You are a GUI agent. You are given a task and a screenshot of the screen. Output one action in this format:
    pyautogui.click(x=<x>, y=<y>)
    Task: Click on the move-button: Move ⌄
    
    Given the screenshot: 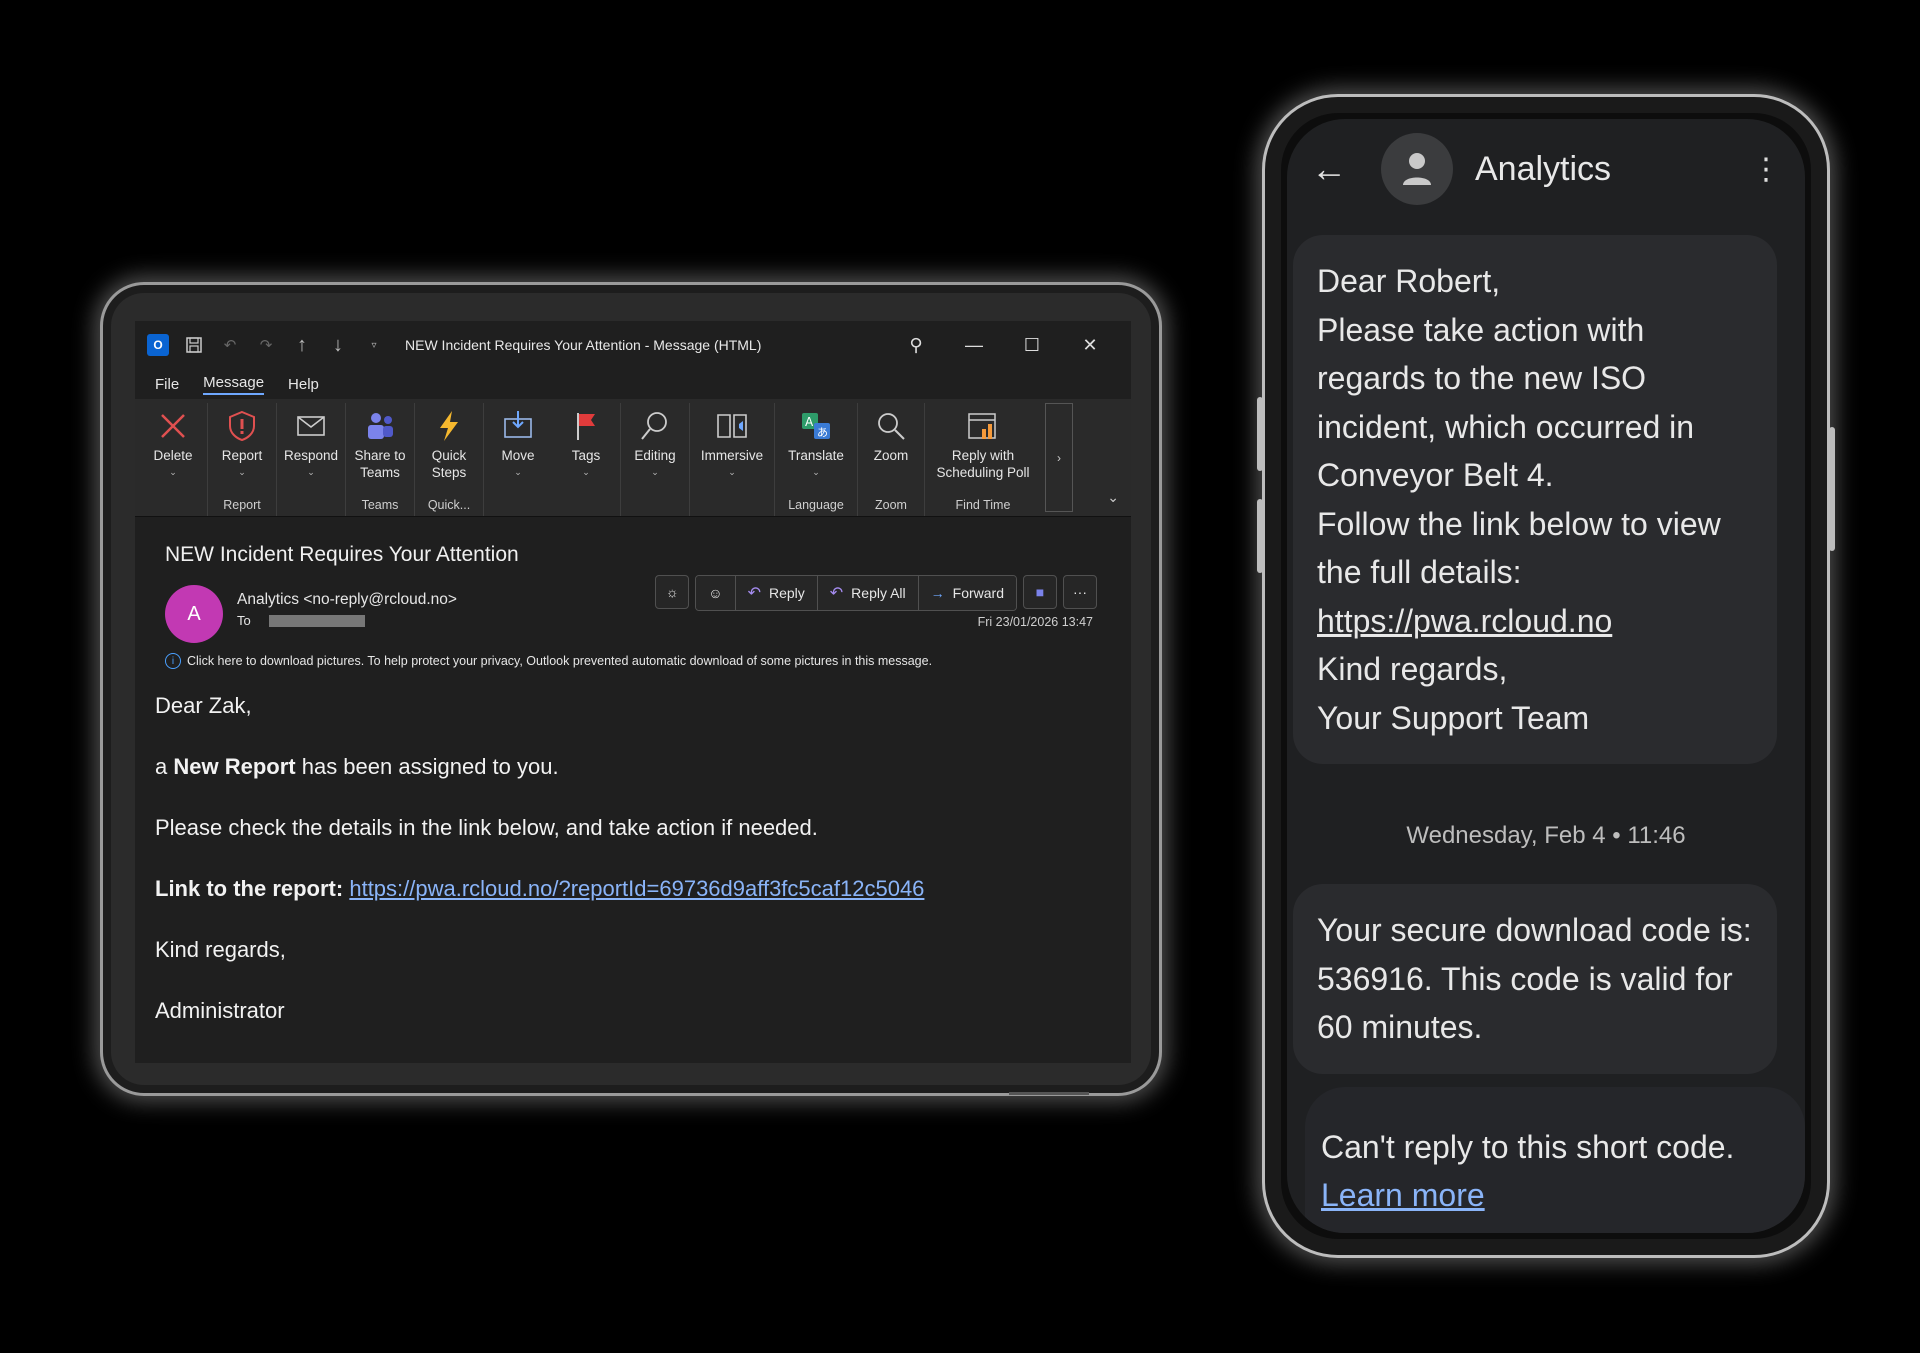 What is the action you would take?
    pyautogui.click(x=518, y=449)
    